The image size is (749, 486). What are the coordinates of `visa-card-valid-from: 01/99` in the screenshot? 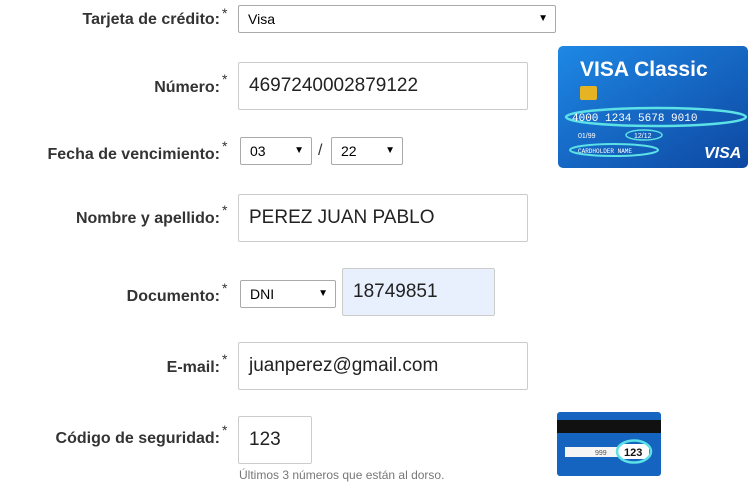 It's located at (587, 136).